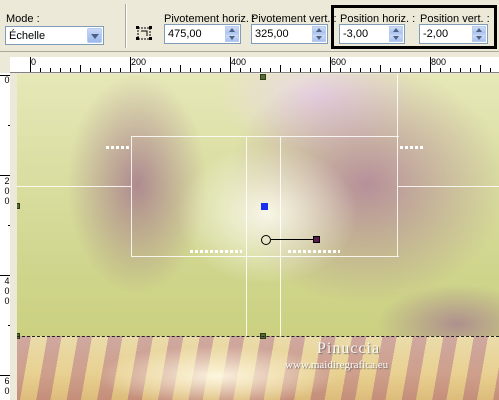  Describe the element at coordinates (23, 19) in the screenshot. I see `mode-label: Mode :` at that location.